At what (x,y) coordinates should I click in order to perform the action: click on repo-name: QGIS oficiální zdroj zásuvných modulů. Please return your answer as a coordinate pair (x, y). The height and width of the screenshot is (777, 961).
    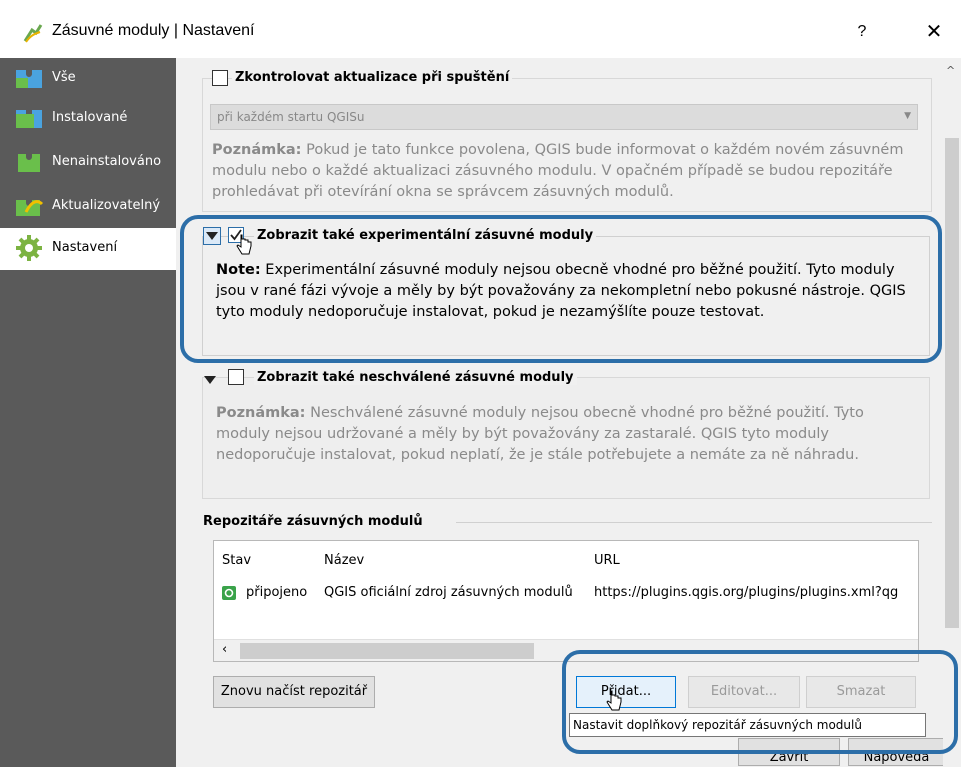
    Looking at the image, I should click on (448, 592).